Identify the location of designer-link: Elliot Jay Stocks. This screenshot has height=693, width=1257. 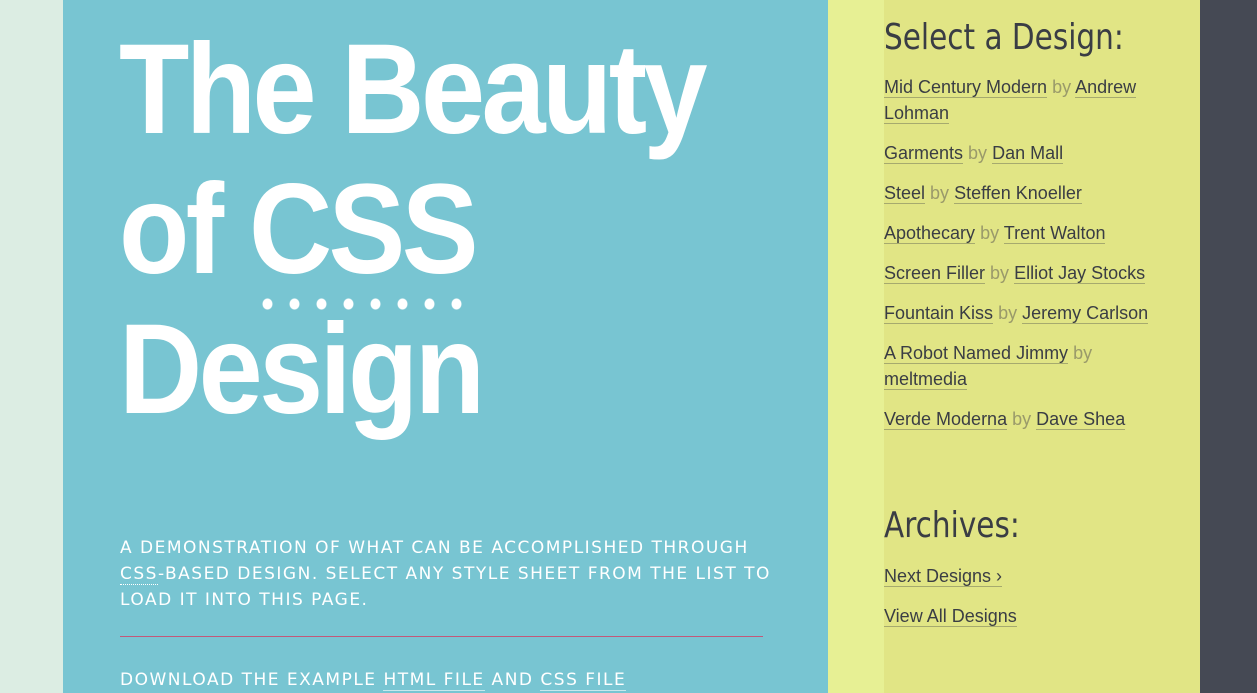
(1080, 273).